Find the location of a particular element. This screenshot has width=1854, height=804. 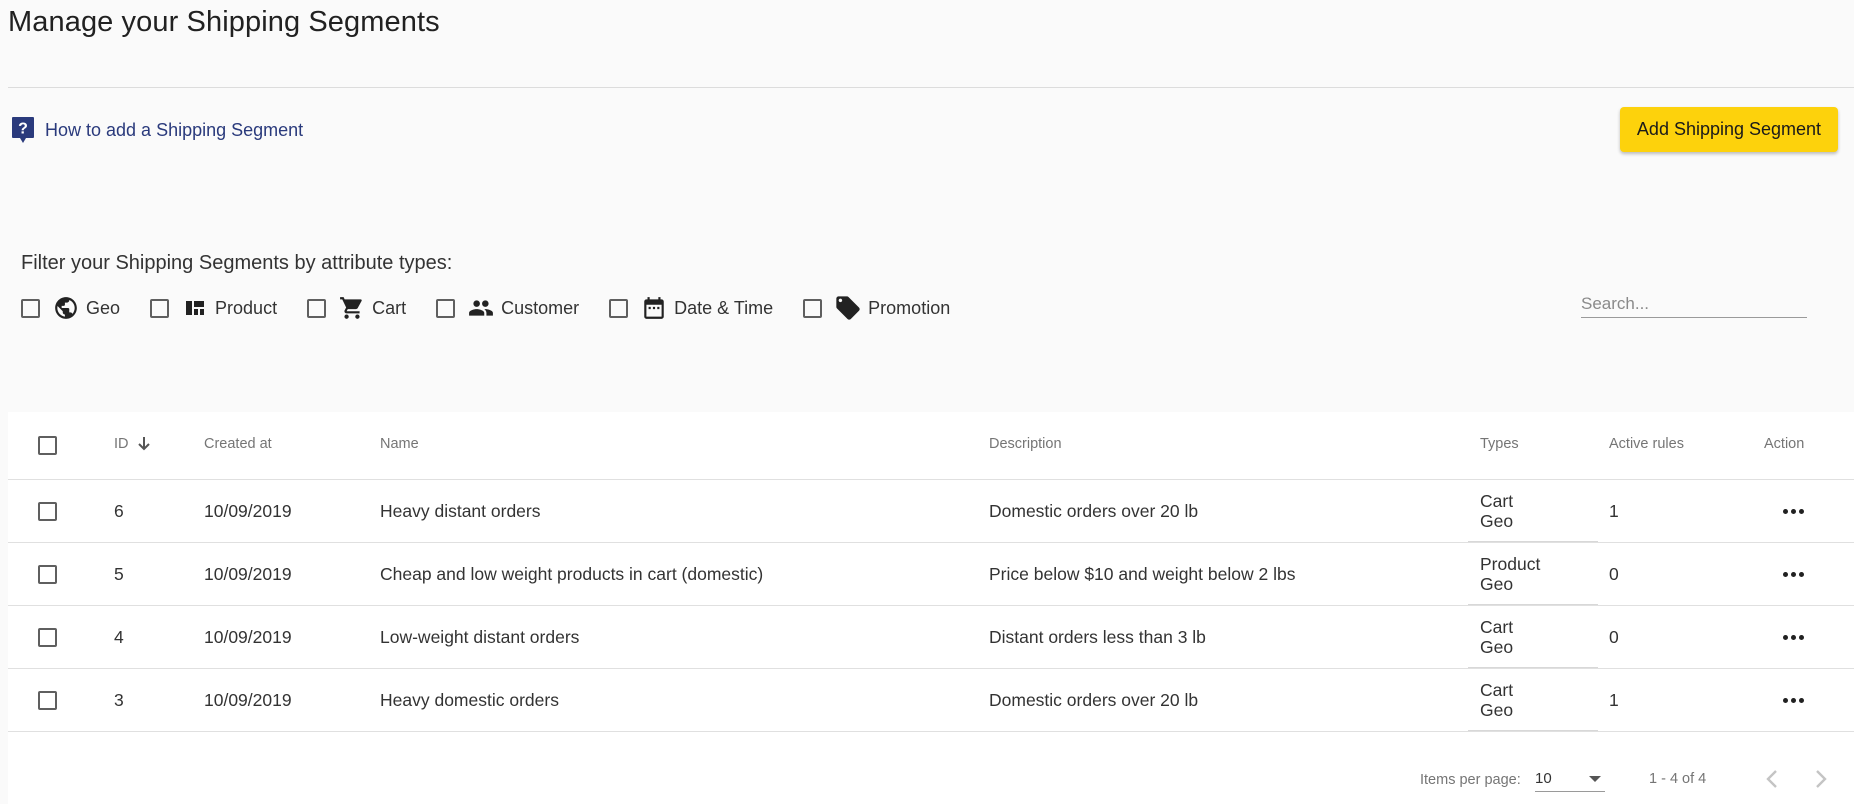

filter-customer-label: Customer is located at coordinates (540, 307).